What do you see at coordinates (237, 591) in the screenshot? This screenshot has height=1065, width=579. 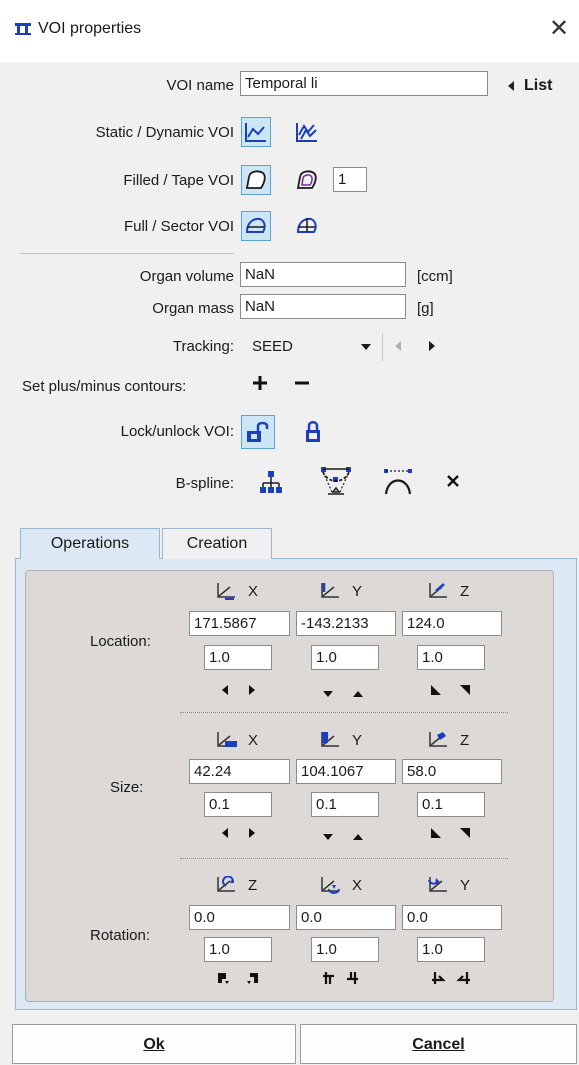 I see `location-x-header: X` at bounding box center [237, 591].